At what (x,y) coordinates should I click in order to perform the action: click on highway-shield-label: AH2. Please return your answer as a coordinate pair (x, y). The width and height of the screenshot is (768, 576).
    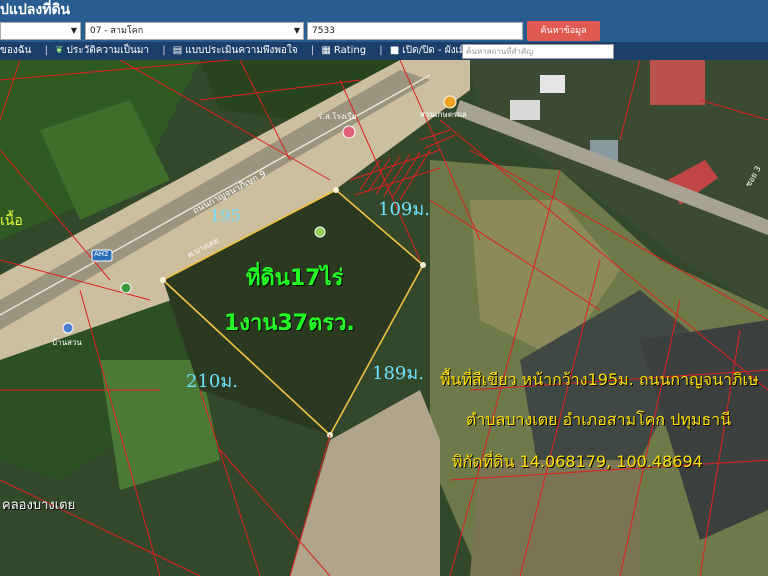
    Looking at the image, I should click on (101, 254).